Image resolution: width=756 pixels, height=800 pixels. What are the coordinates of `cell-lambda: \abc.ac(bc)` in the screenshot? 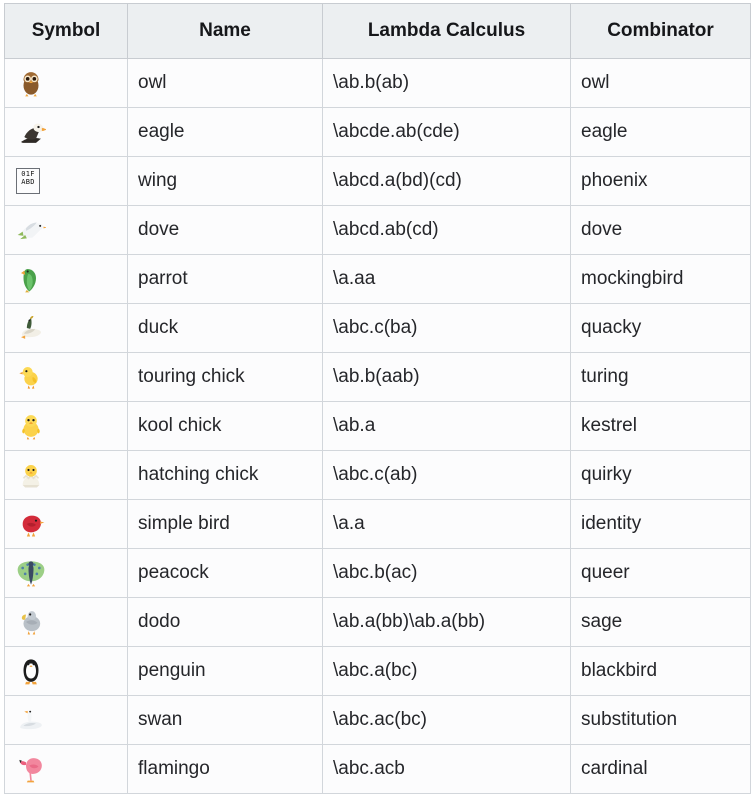 It's located at (446, 720).